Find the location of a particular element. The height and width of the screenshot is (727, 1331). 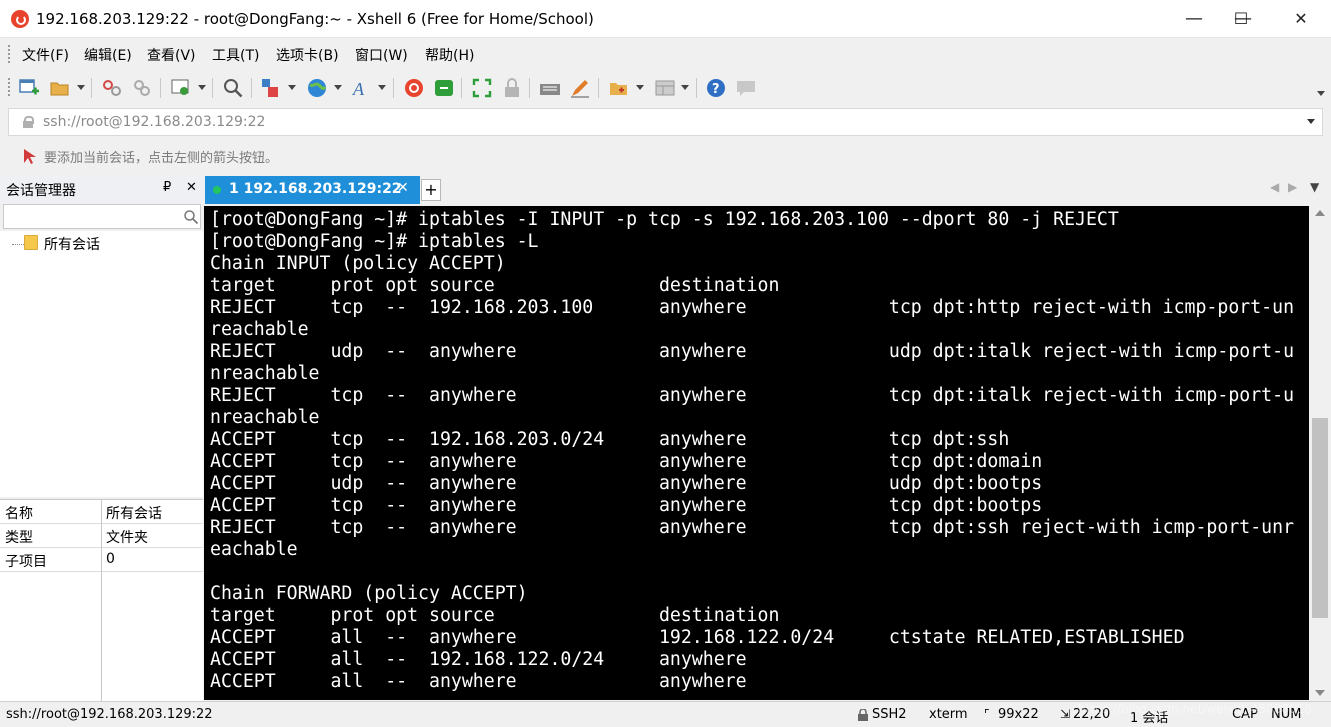

tab-scroll-left-icon: ◀ is located at coordinates (1274, 187).